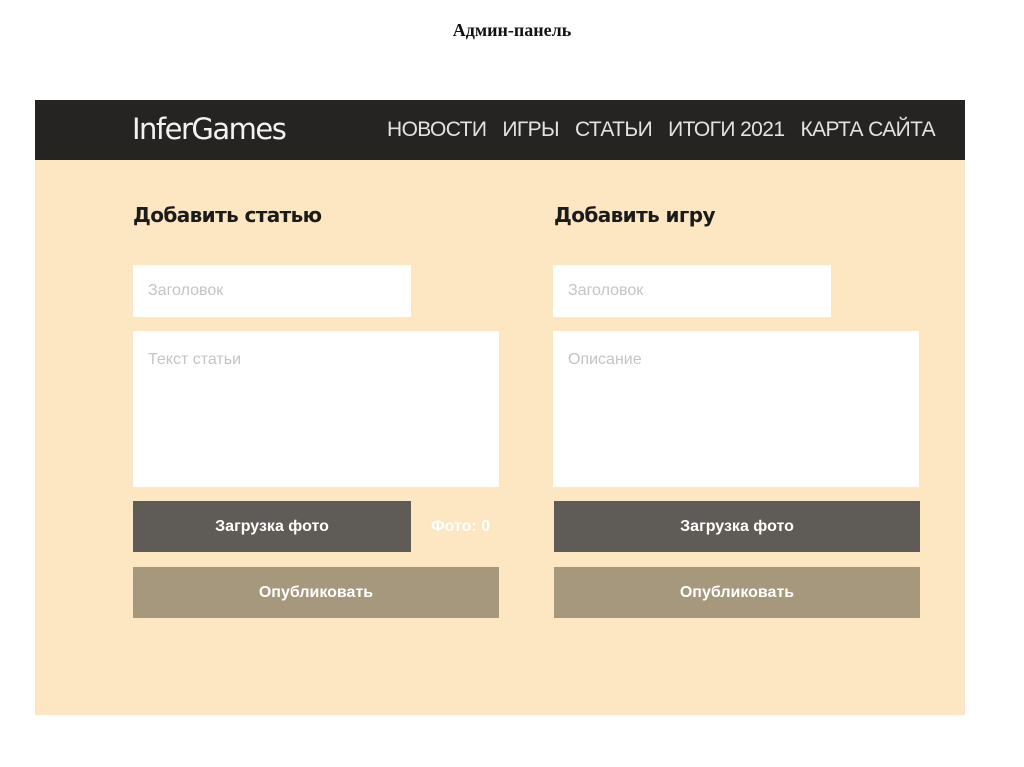 The height and width of the screenshot is (767, 1024). What do you see at coordinates (437, 130) in the screenshot?
I see `nav-item-news: НОВОСТИ` at bounding box center [437, 130].